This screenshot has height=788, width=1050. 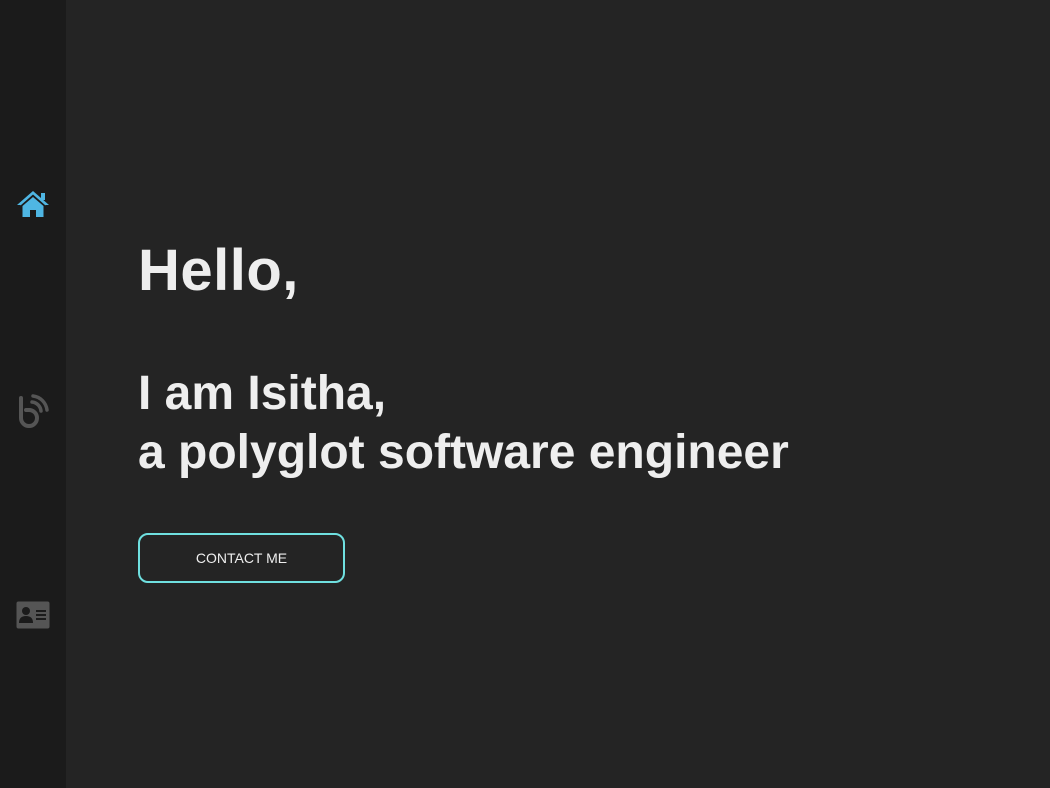 I want to click on intro-line-role: a polyglot software engineer, so click(x=463, y=452).